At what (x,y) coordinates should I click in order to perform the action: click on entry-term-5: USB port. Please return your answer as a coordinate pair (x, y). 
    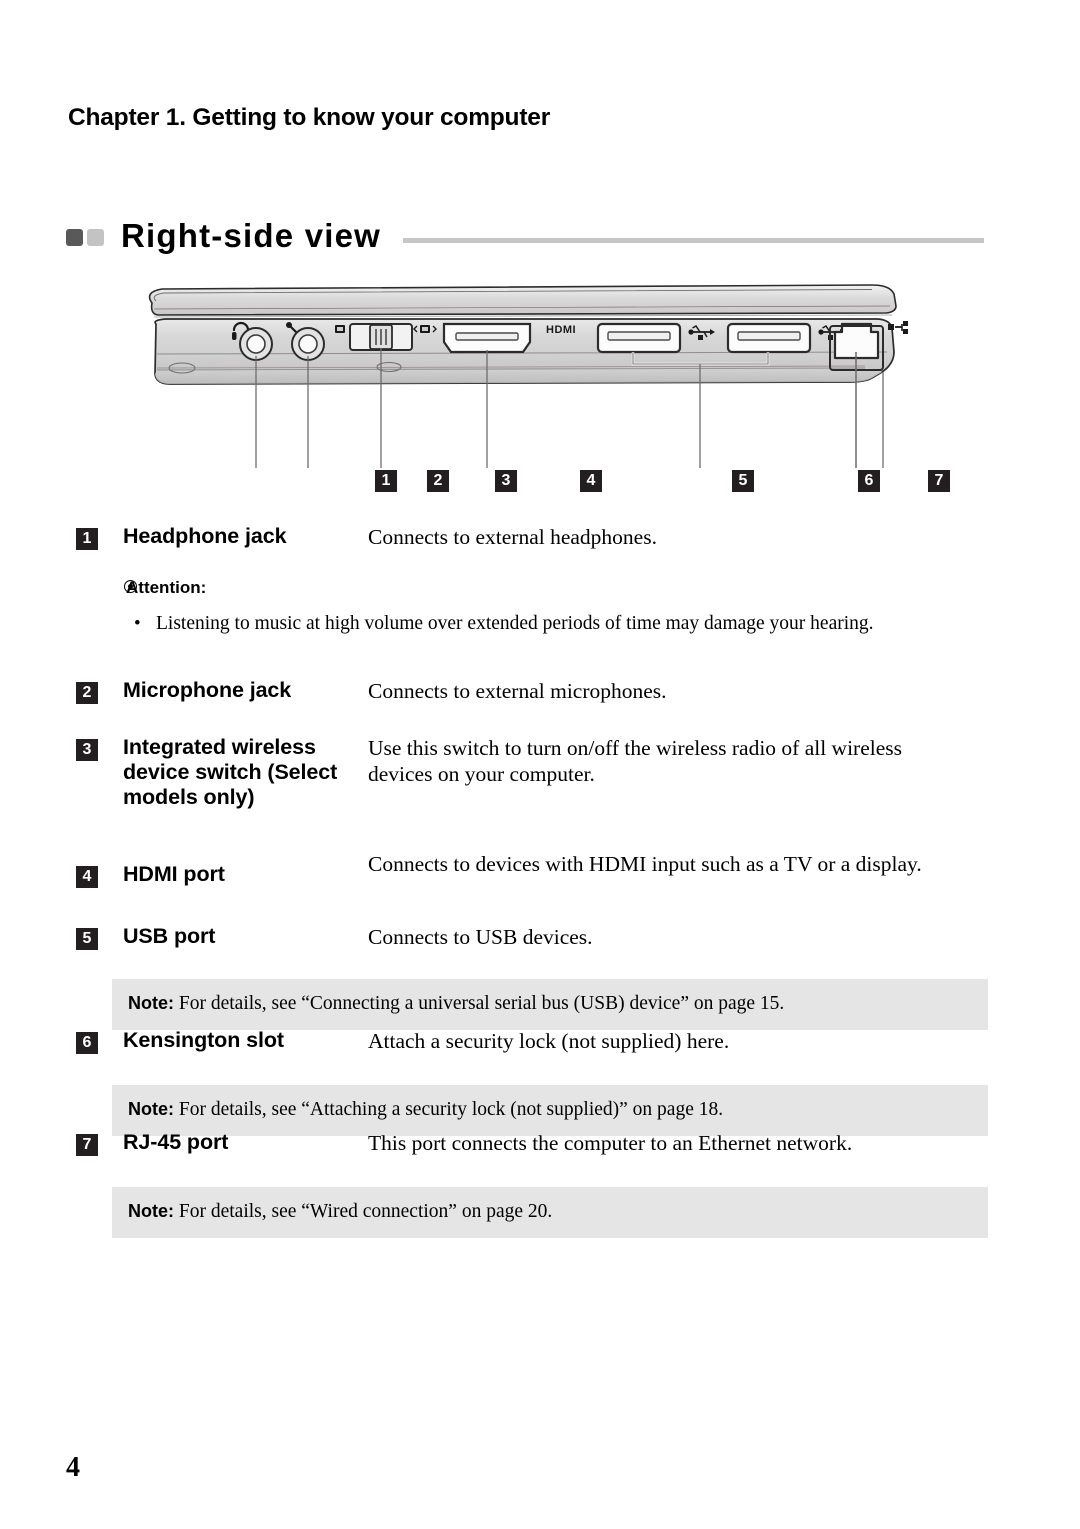
    Looking at the image, I should click on (169, 936).